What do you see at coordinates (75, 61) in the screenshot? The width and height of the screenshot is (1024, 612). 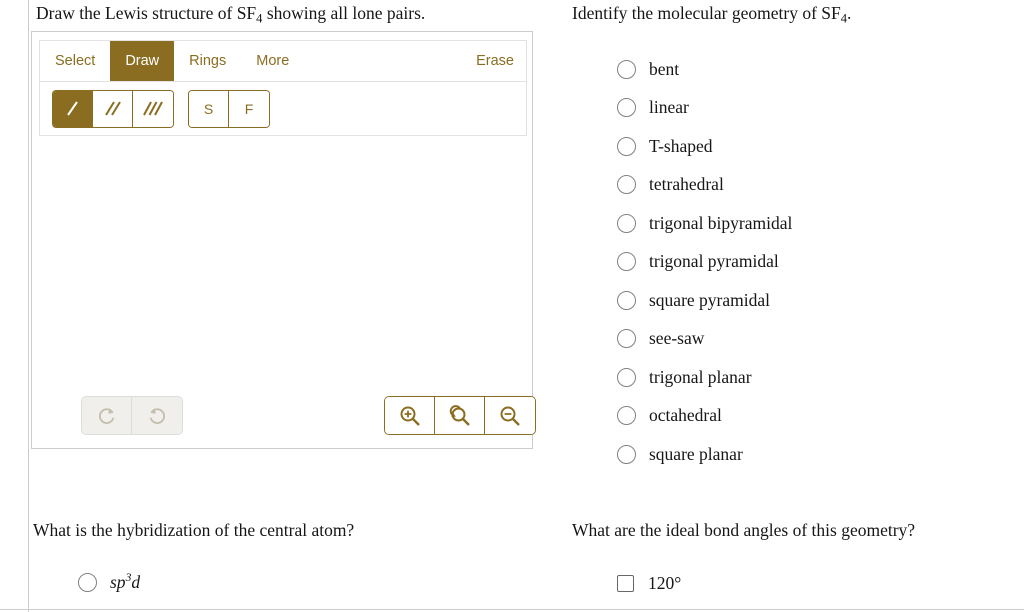 I see `tab-select: Select` at bounding box center [75, 61].